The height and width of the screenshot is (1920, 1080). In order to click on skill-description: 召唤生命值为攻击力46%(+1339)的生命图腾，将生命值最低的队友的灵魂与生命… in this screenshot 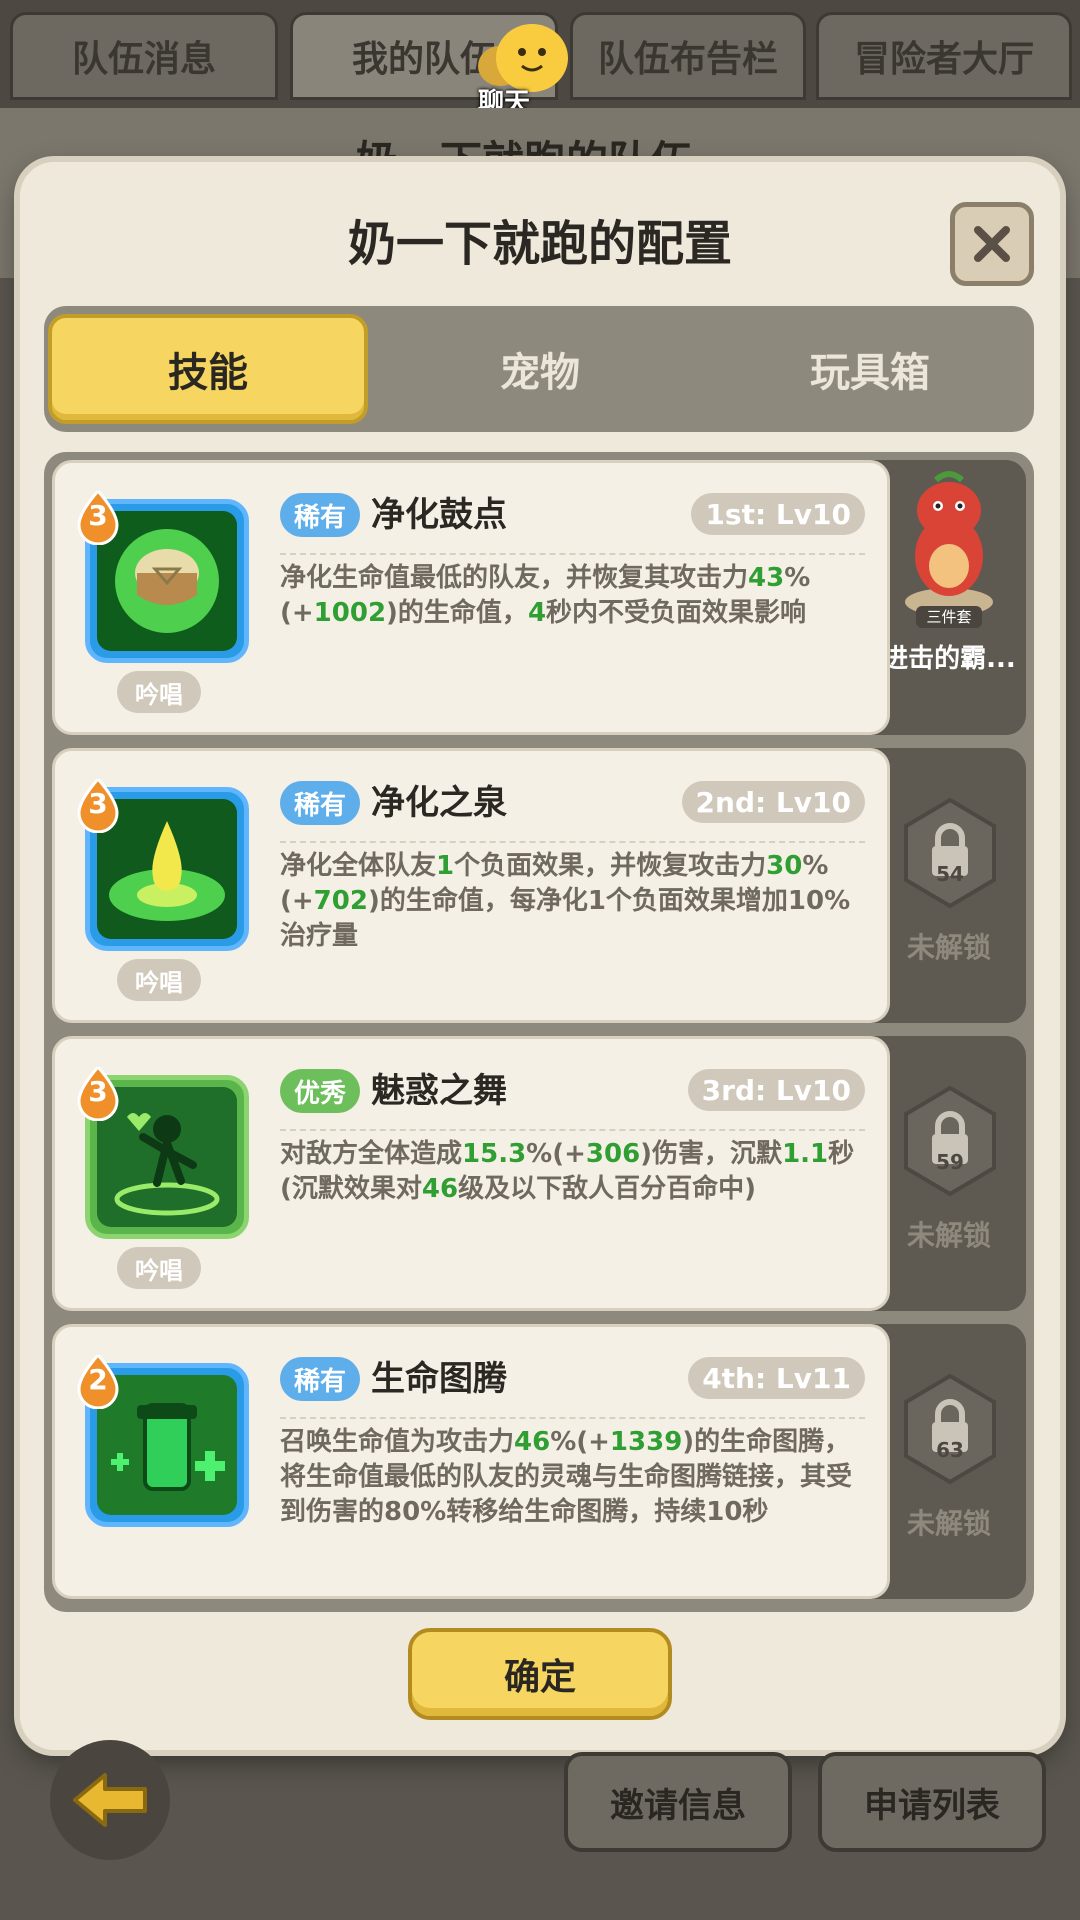, I will do `click(566, 1477)`.